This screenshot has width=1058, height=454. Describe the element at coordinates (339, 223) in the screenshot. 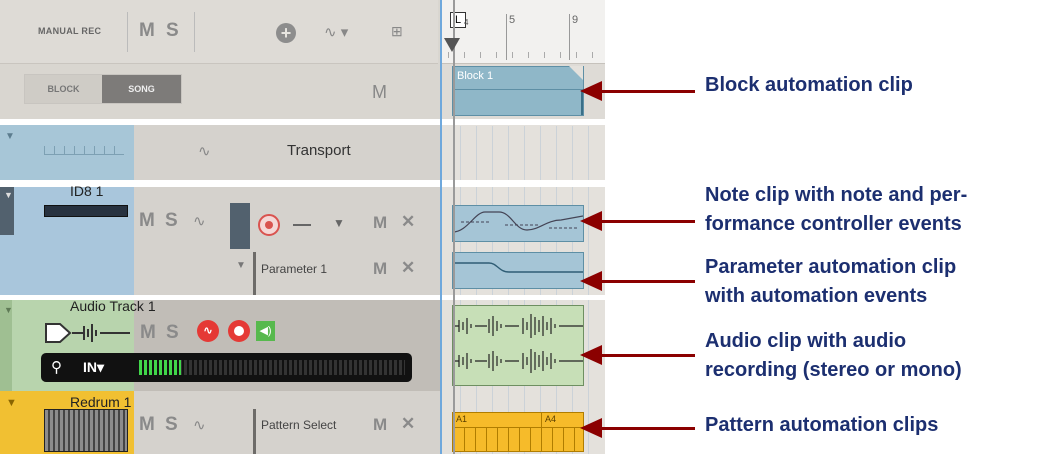

I see `dropdown-arrow-icon: ▼` at that location.